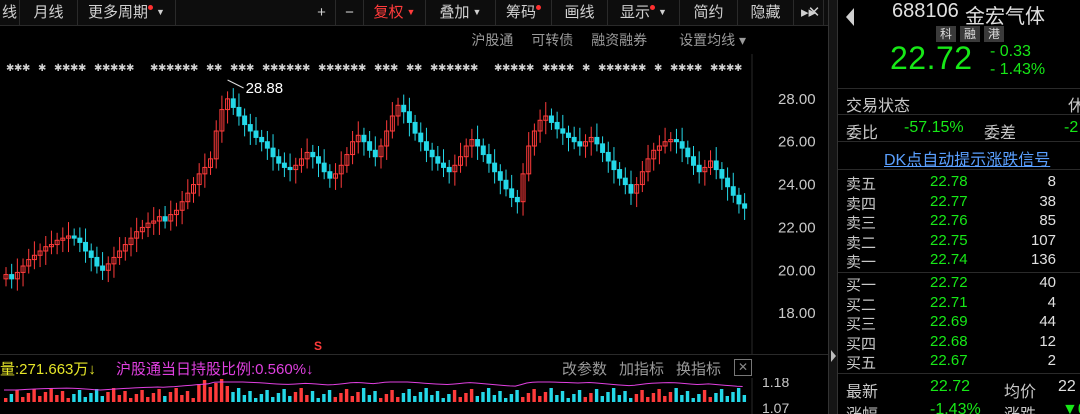 This screenshot has height=414, width=1080. I want to click on add-indicator-button: 加指标, so click(641, 368).